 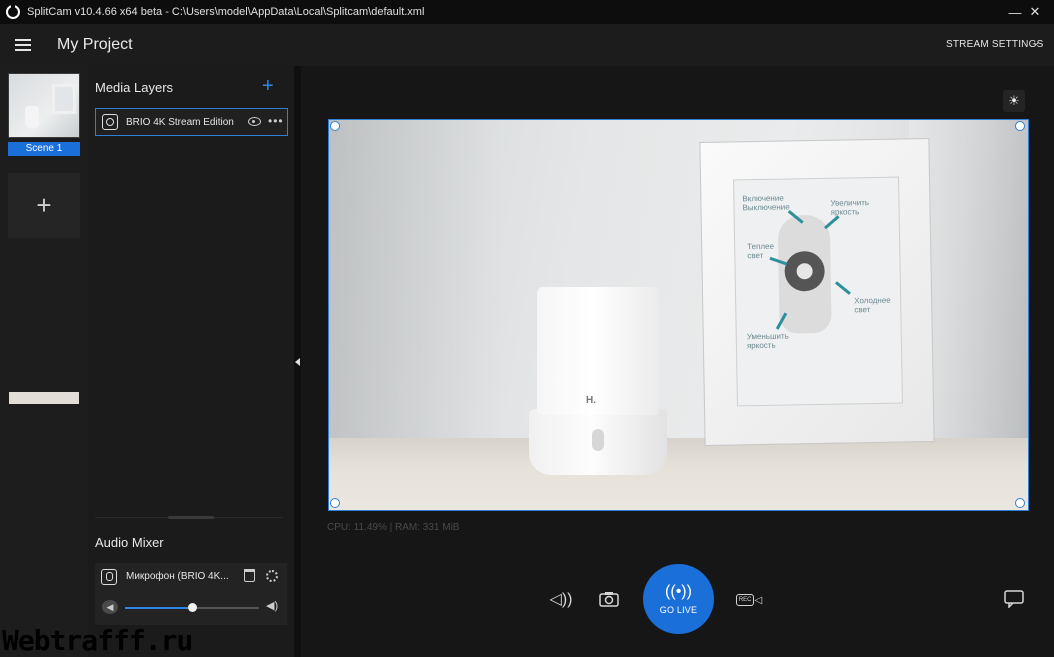 What do you see at coordinates (276, 121) in the screenshot?
I see `more-options-icon: •••` at bounding box center [276, 121].